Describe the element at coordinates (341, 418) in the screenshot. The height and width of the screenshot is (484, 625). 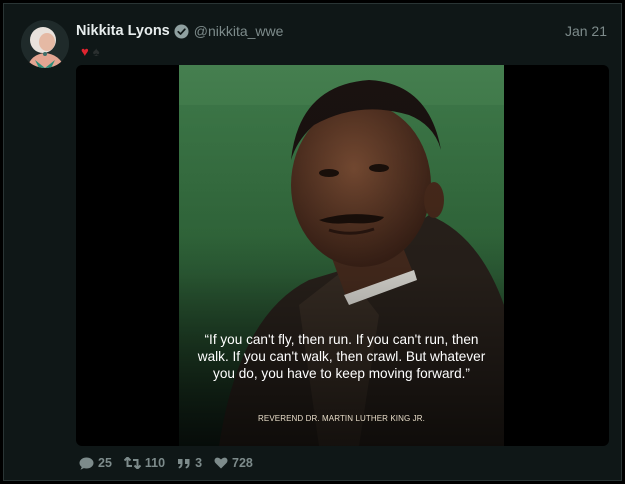
I see `quote-attribution: REVEREND DR. MARTIN LUTHER KING JR.` at that location.